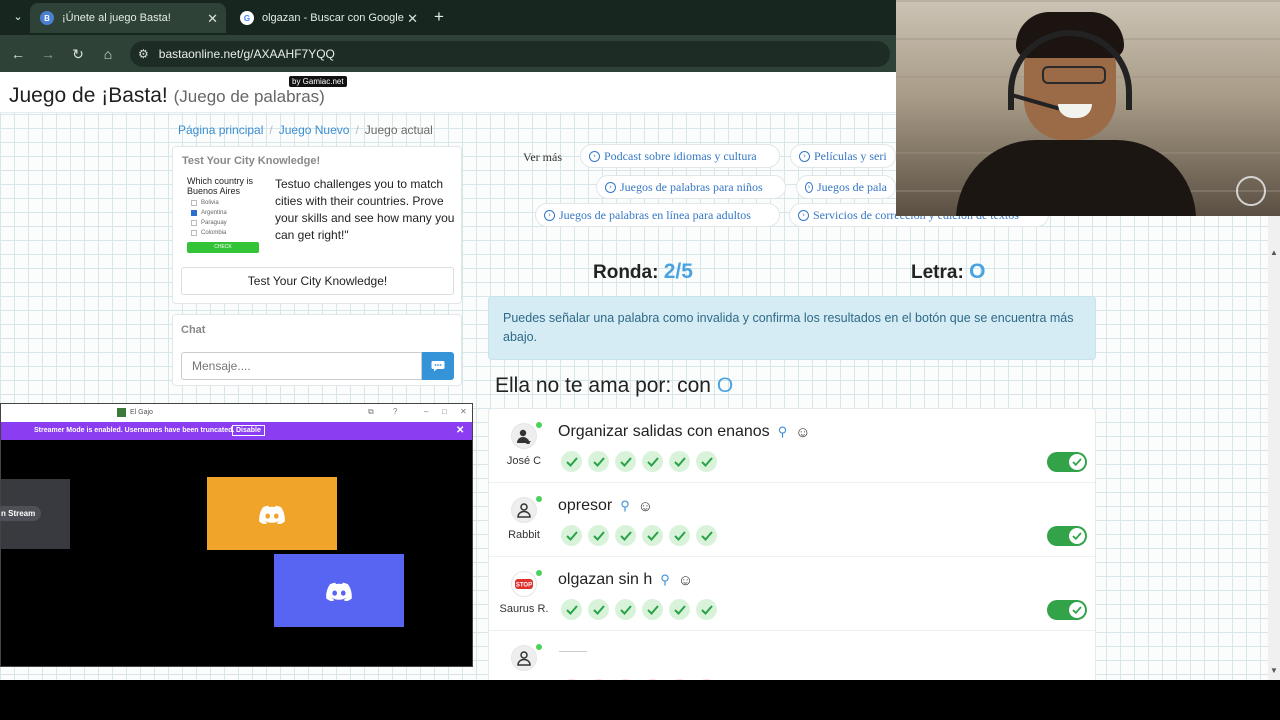 This screenshot has height=720, width=1280. I want to click on link-peliculas: › Películas y seri, so click(843, 156).